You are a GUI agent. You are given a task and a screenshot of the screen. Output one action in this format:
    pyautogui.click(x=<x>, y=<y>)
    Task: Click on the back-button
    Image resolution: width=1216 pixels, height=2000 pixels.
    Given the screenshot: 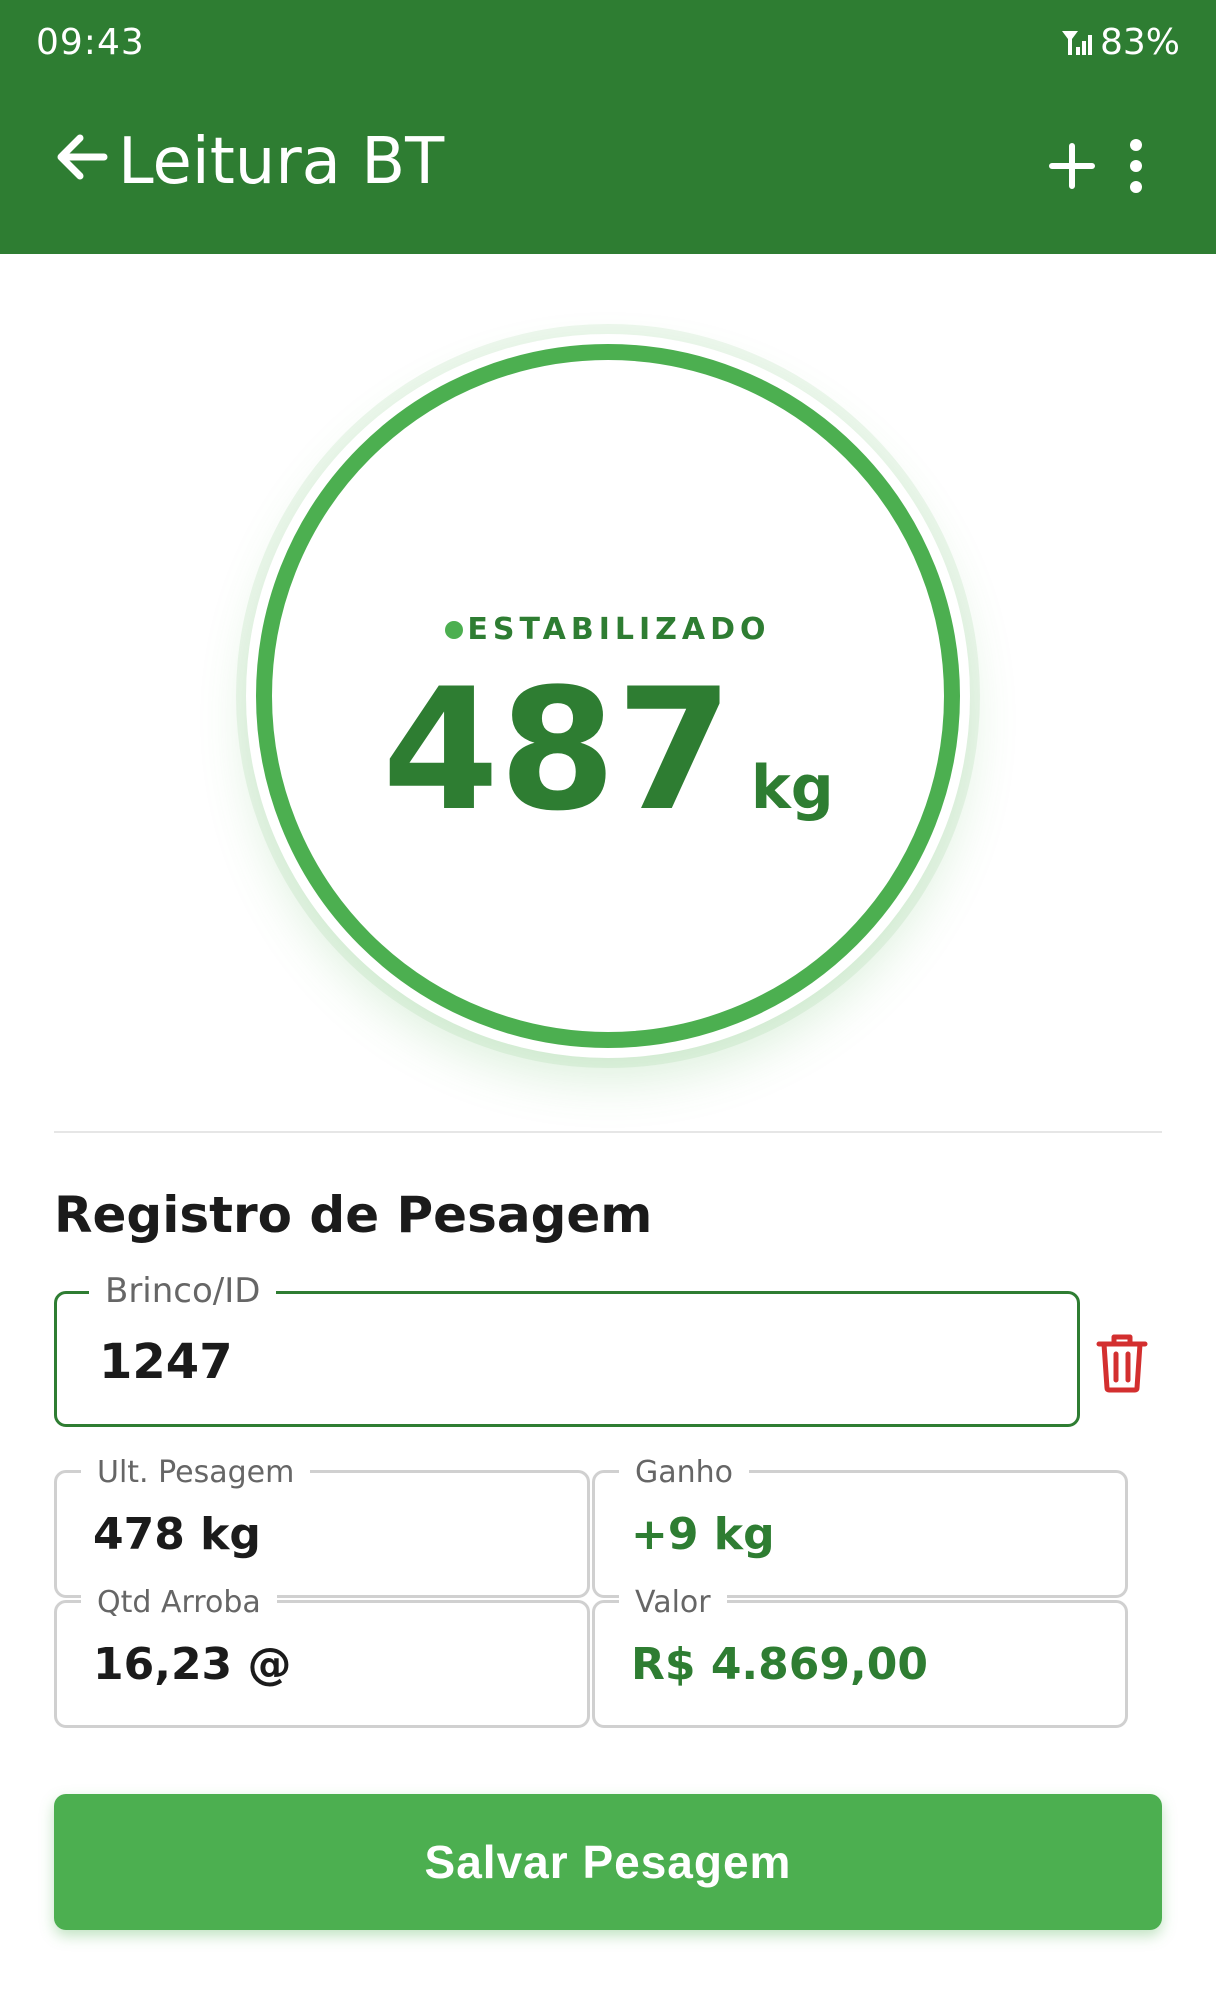 What is the action you would take?
    pyautogui.click(x=81, y=157)
    